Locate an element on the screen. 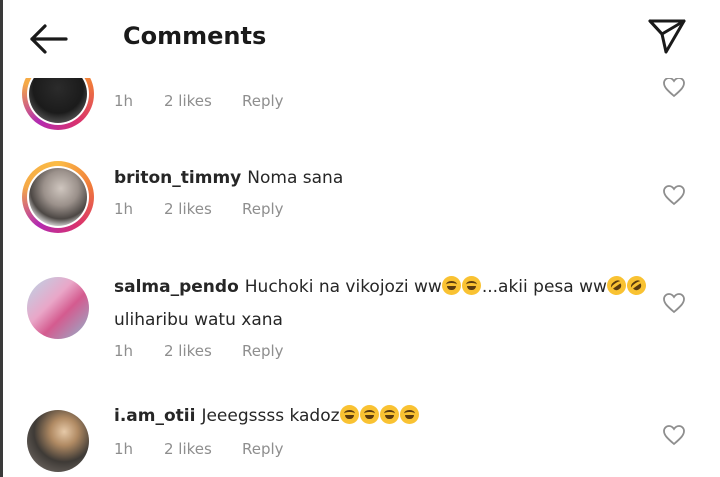  comment-username: salma_pendo is located at coordinates (176, 287).